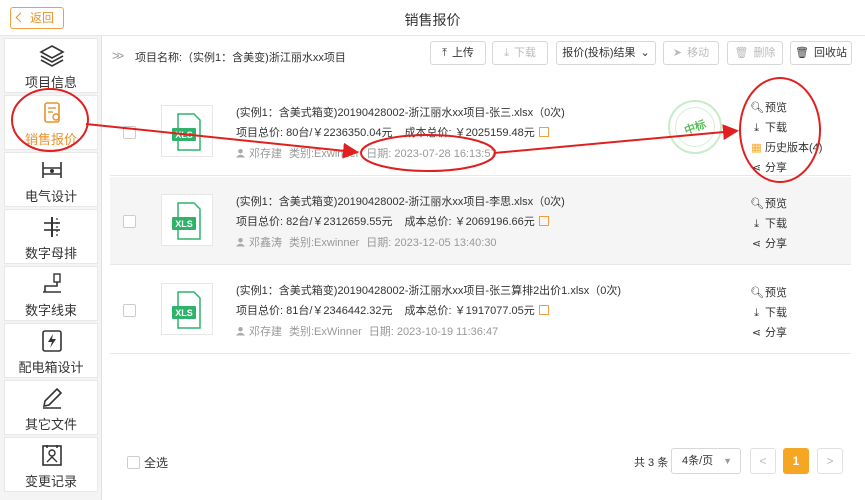 This screenshot has width=865, height=500. I want to click on sidebar-item-label: 配电箱设计, so click(51, 367).